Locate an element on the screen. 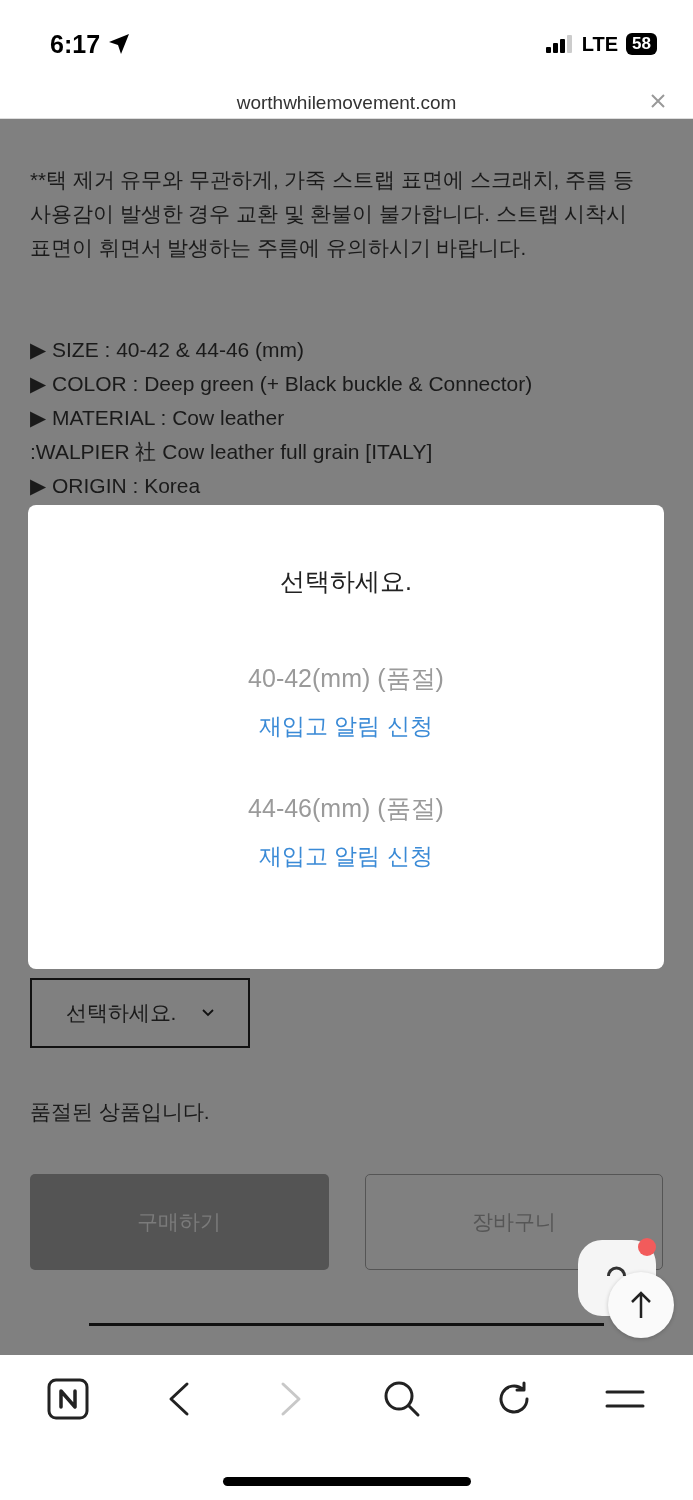 The image size is (693, 1500). chevron-down-icon is located at coordinates (208, 1013).